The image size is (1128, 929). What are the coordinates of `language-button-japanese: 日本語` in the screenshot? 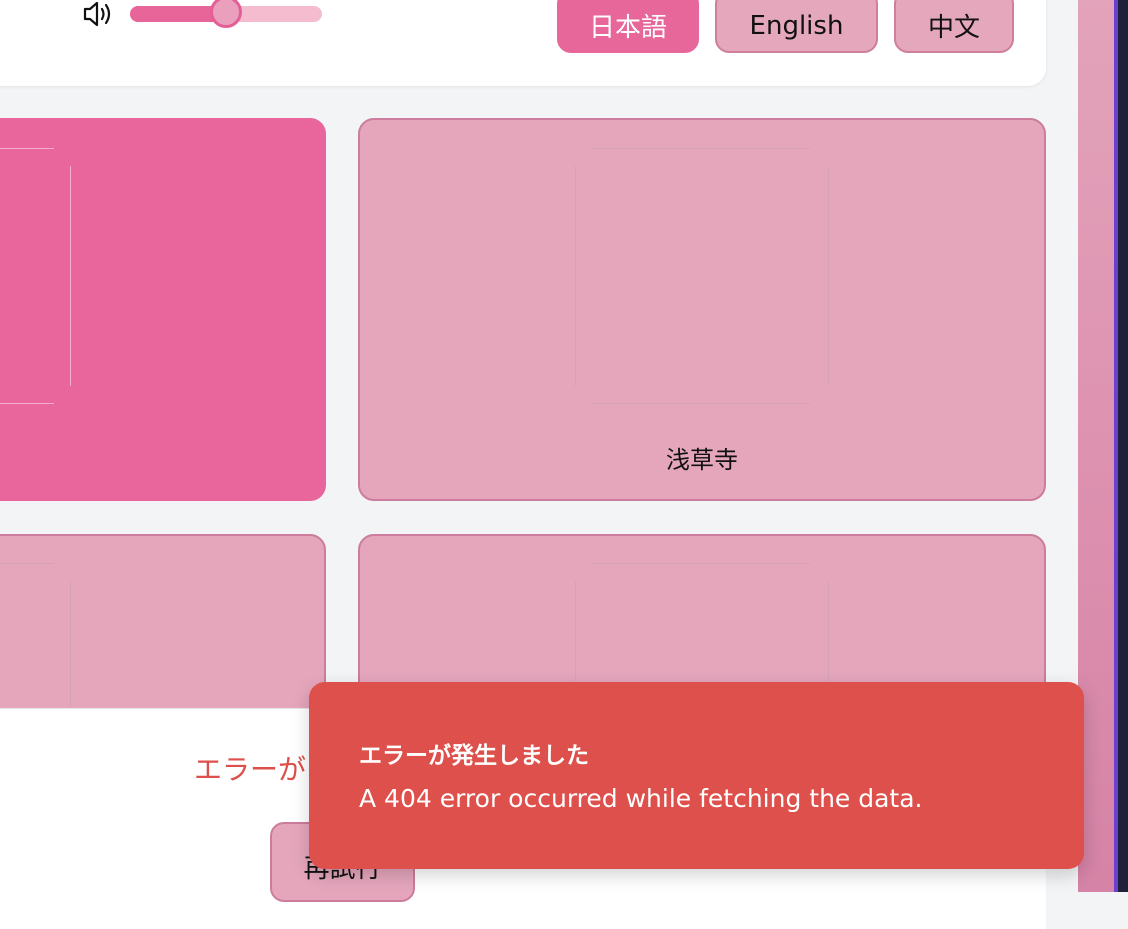 It's located at (628, 26).